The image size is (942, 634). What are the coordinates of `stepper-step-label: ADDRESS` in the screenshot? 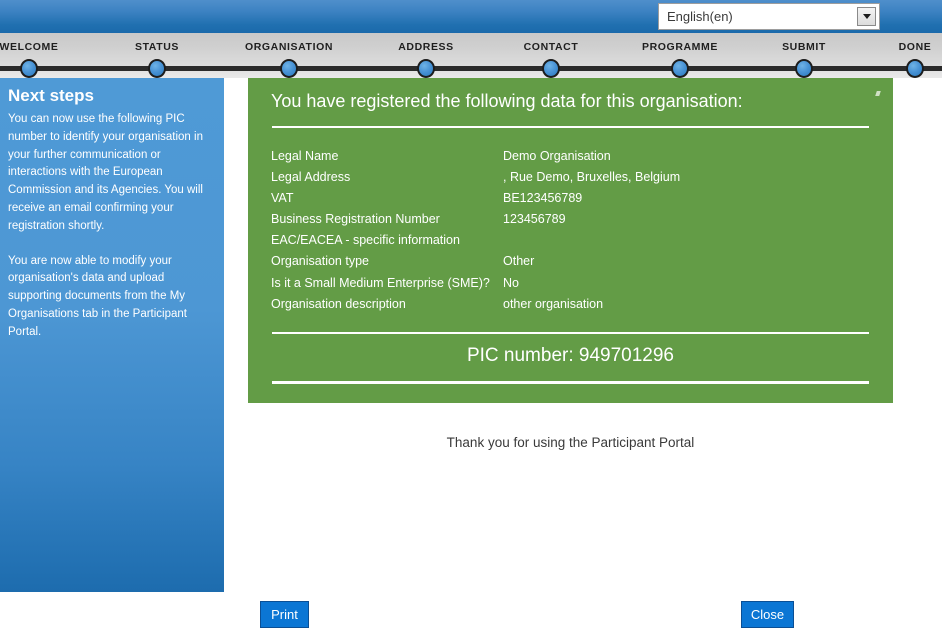 It's located at (426, 47).